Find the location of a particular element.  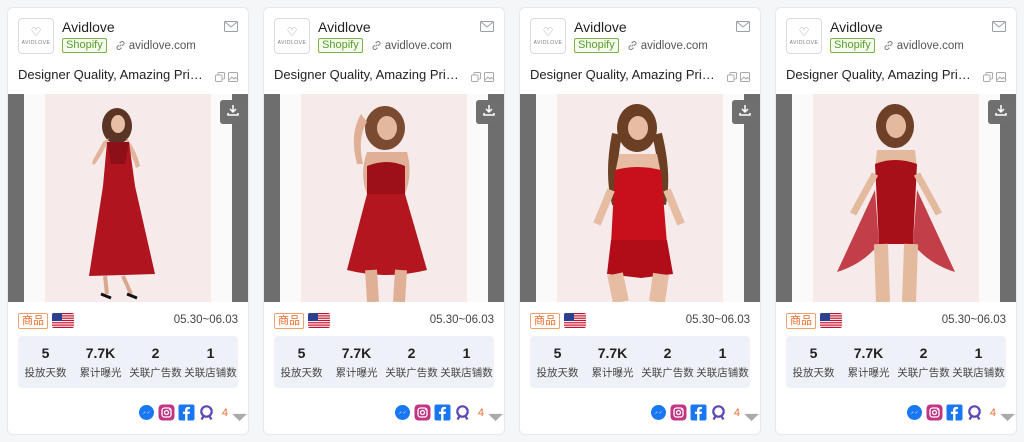

stat-value: 1 is located at coordinates (210, 353).